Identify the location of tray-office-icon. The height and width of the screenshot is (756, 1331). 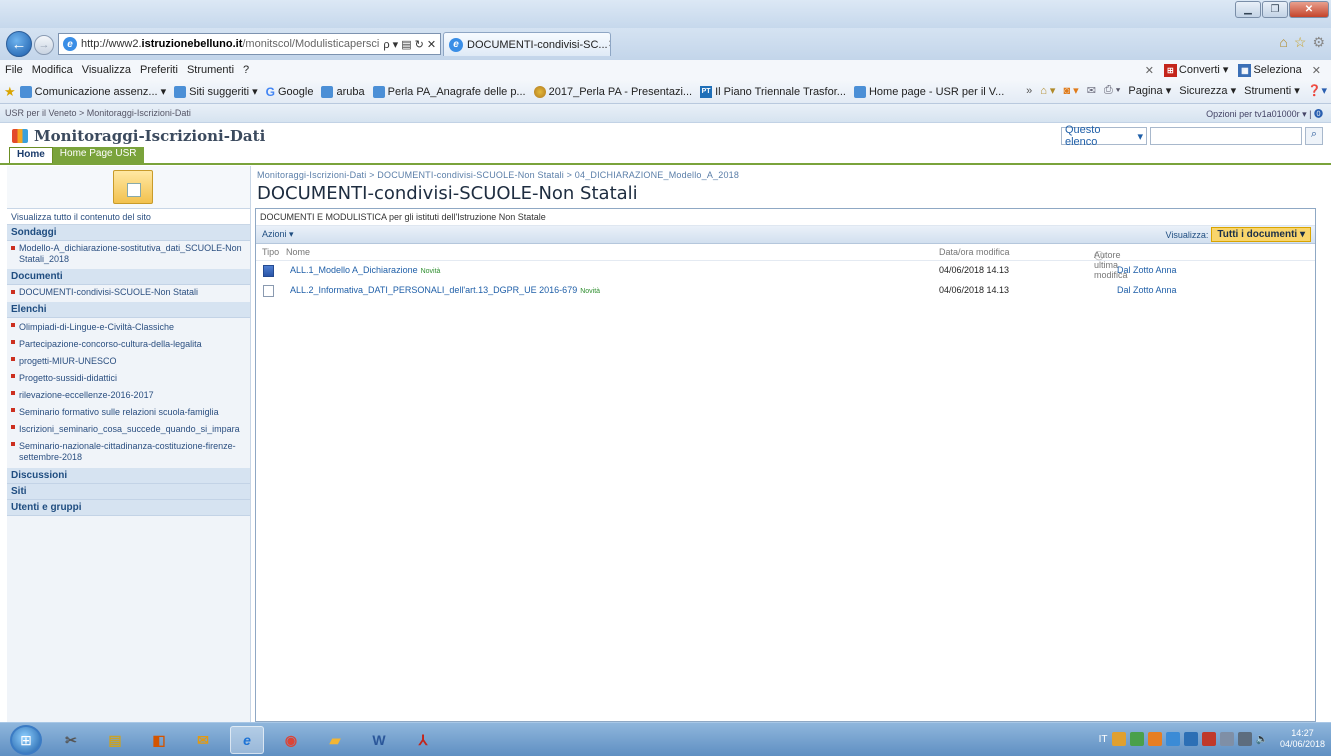
(1154, 739).